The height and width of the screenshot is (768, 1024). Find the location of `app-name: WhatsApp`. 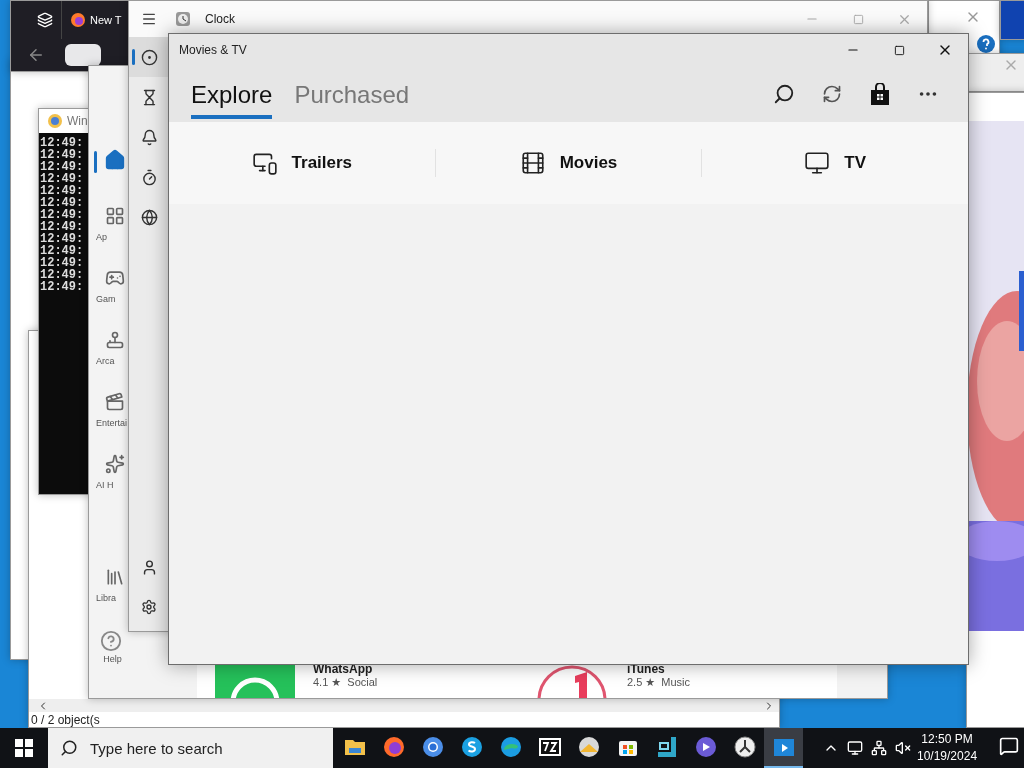

app-name: WhatsApp is located at coordinates (343, 669).